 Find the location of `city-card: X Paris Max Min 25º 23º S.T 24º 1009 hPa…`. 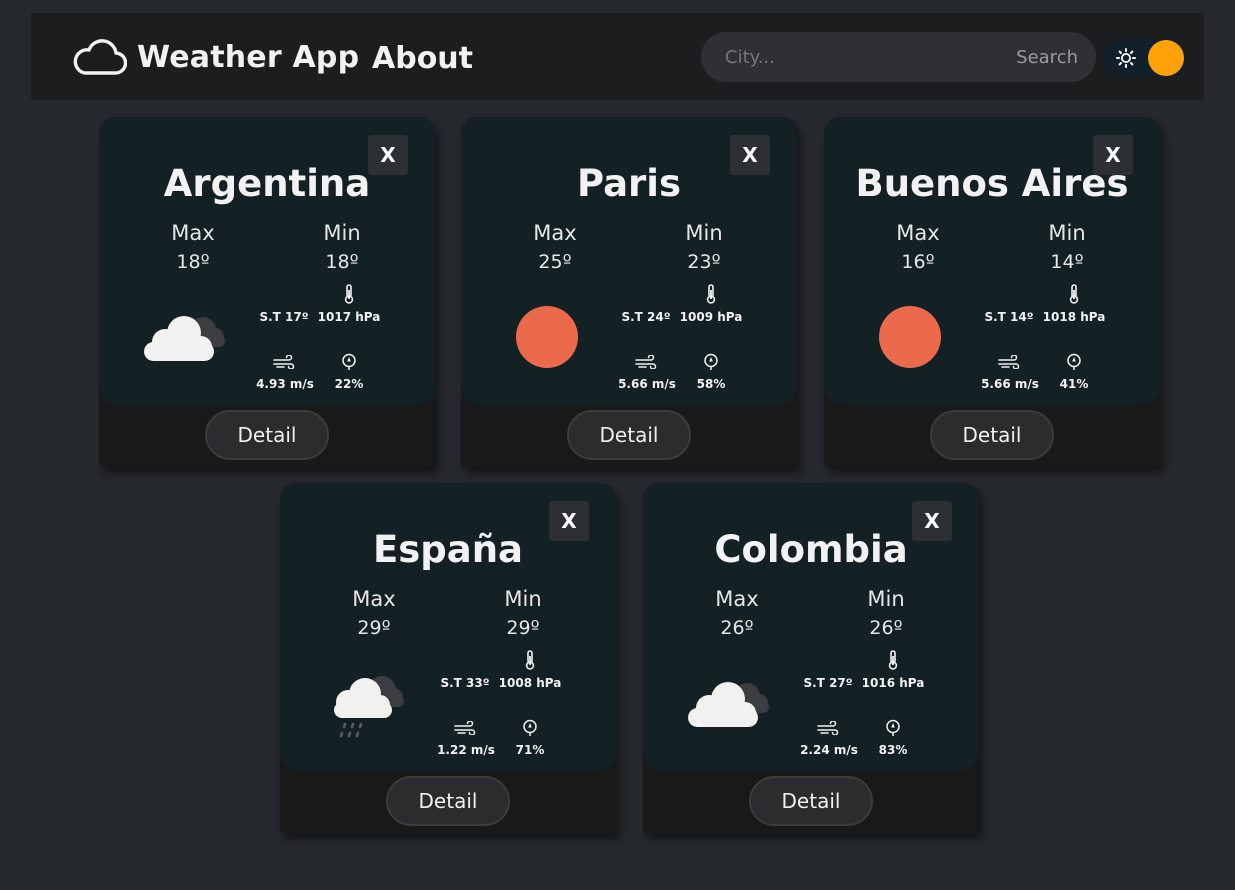

city-card: X Paris Max Min 25º 23º S.T 24º 1009 hPa… is located at coordinates (629, 292).